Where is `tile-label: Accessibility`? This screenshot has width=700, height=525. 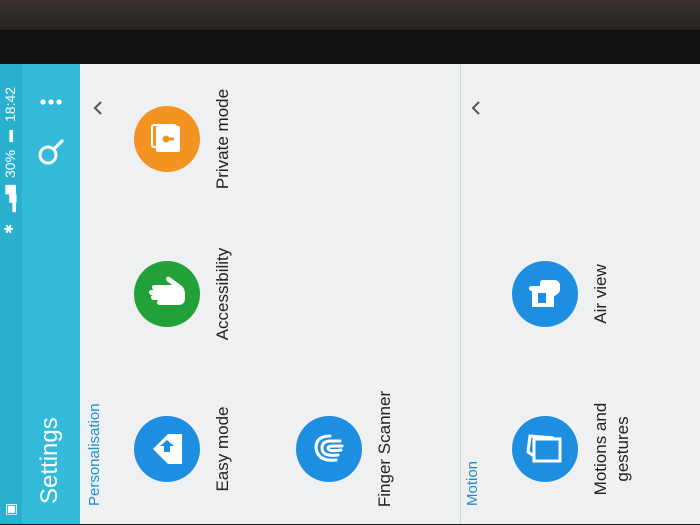 tile-label: Accessibility is located at coordinates (222, 294).